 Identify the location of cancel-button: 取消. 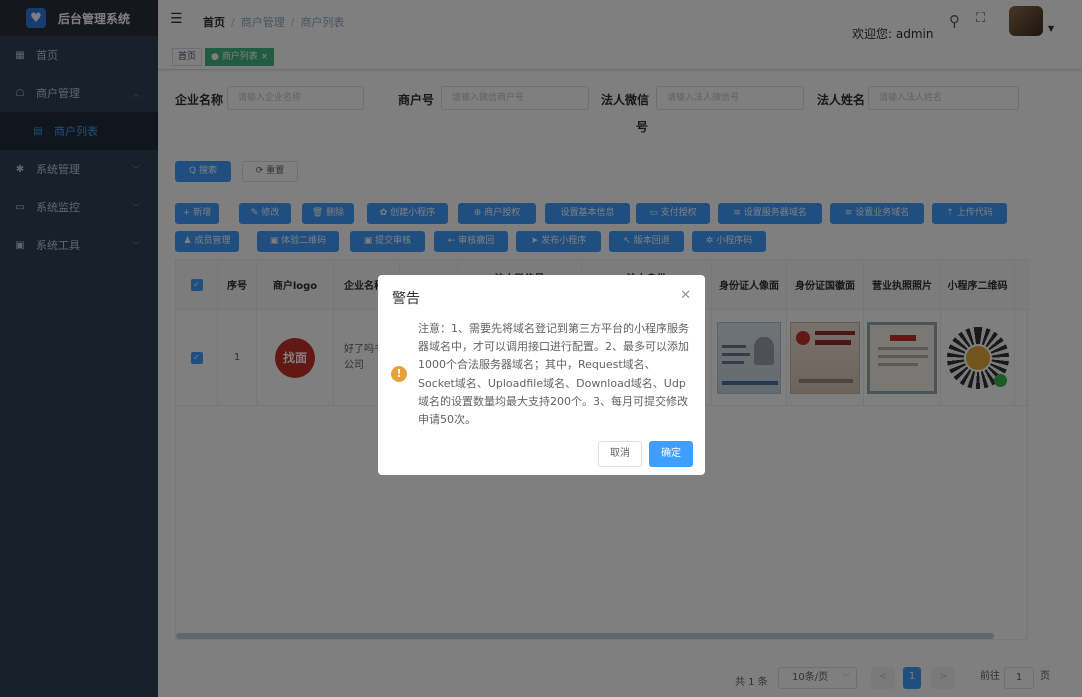
(620, 454).